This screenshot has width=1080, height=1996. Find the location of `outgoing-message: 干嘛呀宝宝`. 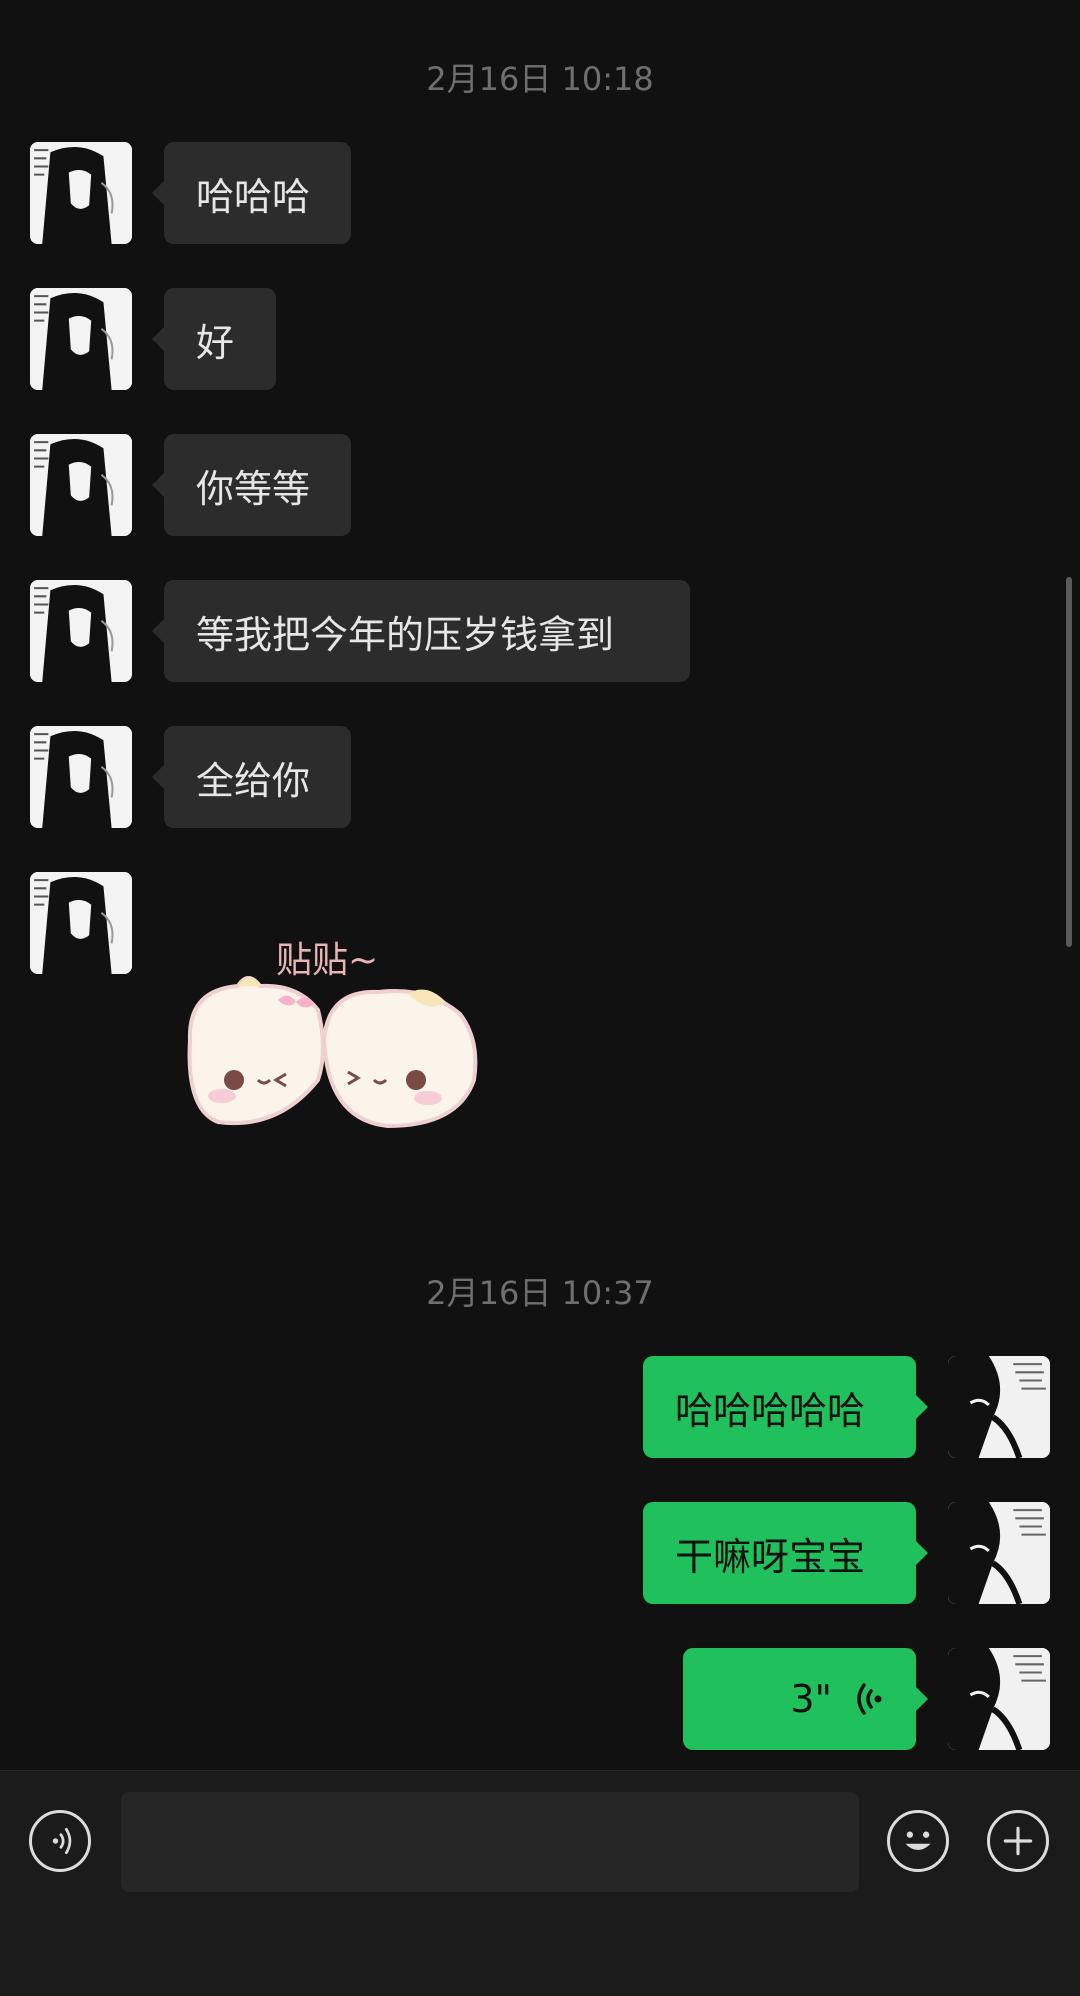

outgoing-message: 干嘛呀宝宝 is located at coordinates (785, 1553).